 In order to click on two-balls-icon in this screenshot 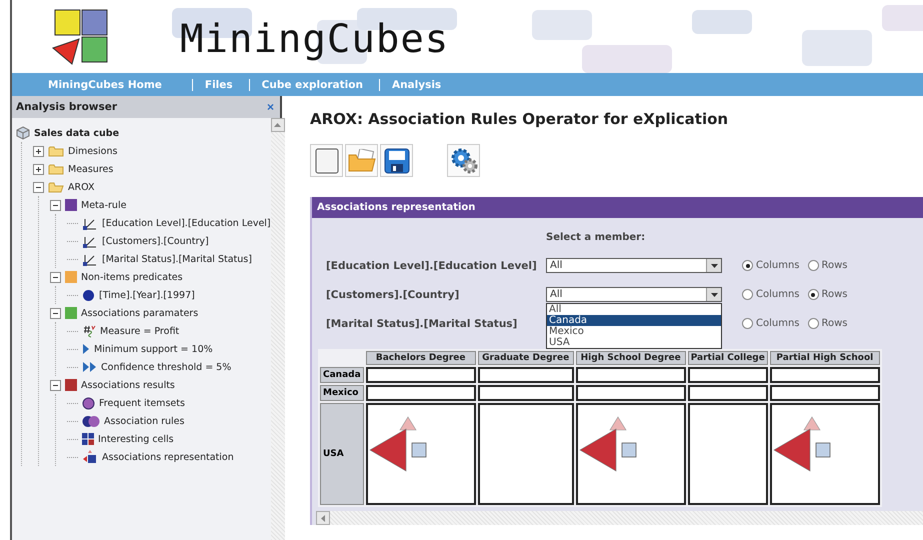, I will do `click(91, 421)`.